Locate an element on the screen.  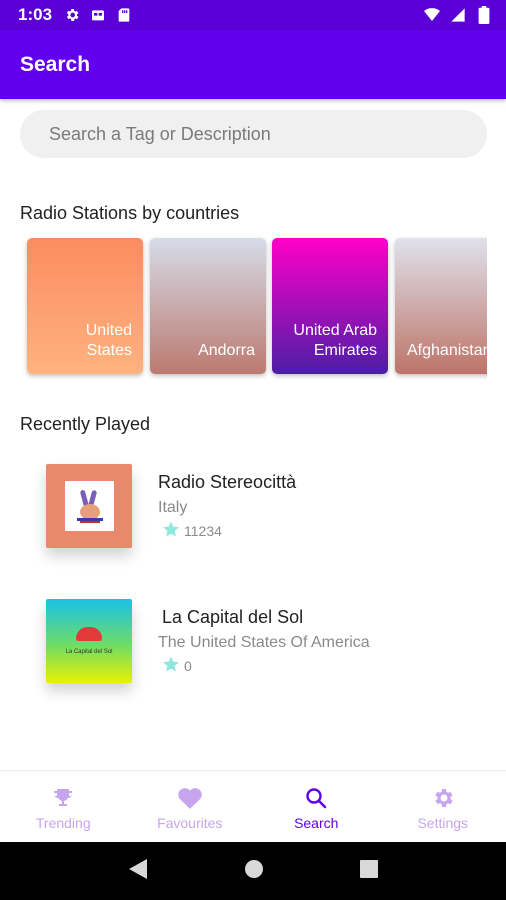
nav-label: Search is located at coordinates (316, 823).